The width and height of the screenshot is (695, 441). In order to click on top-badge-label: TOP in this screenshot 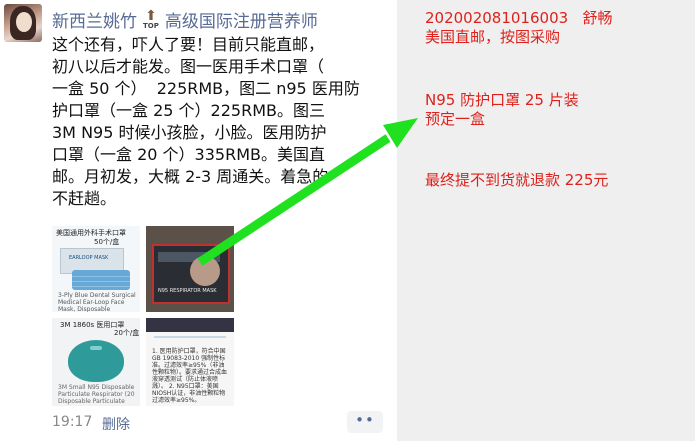, I will do `click(151, 25)`.